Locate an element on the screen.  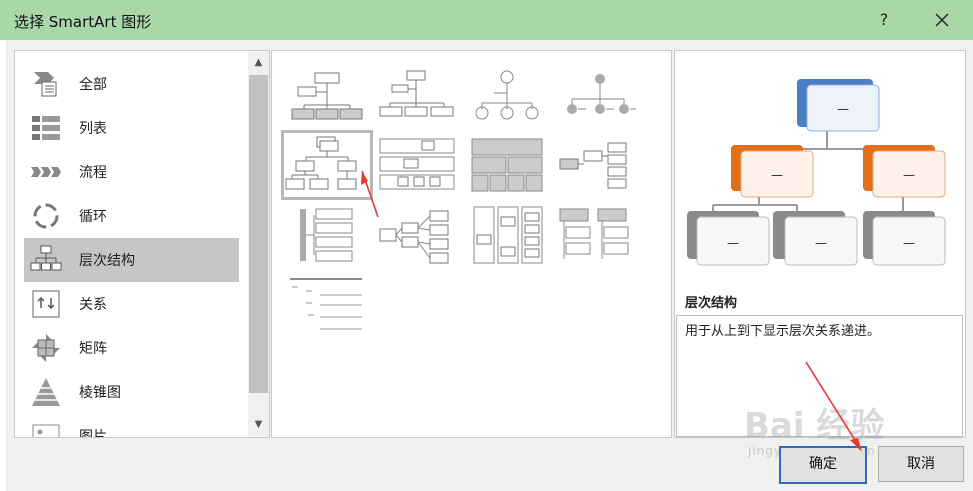
dialog-title: 选择 SmartArt 图形 is located at coordinates (83, 22).